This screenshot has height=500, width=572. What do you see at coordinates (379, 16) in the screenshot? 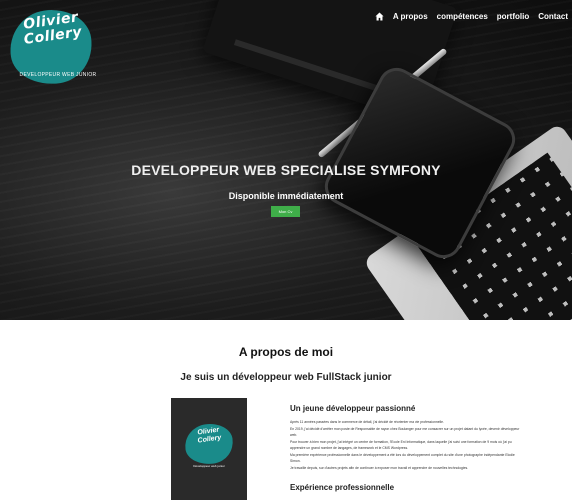
I see `home-icon` at bounding box center [379, 16].